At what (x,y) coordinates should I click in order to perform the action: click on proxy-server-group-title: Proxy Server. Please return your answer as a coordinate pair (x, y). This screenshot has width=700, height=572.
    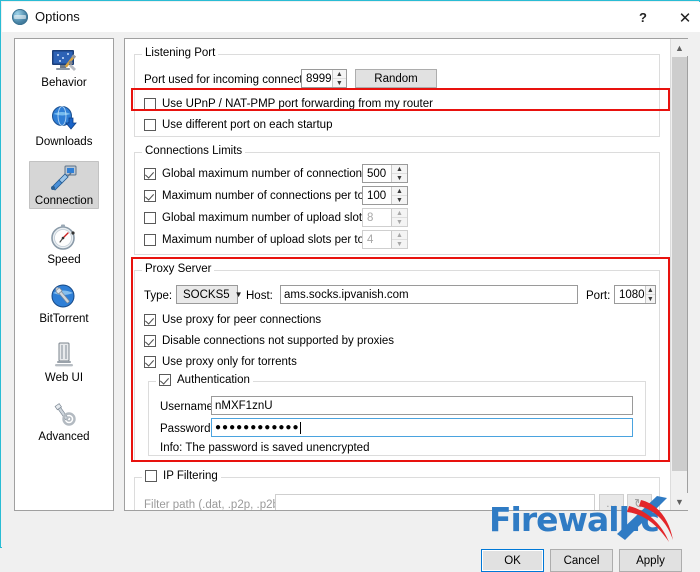
    Looking at the image, I should click on (178, 269).